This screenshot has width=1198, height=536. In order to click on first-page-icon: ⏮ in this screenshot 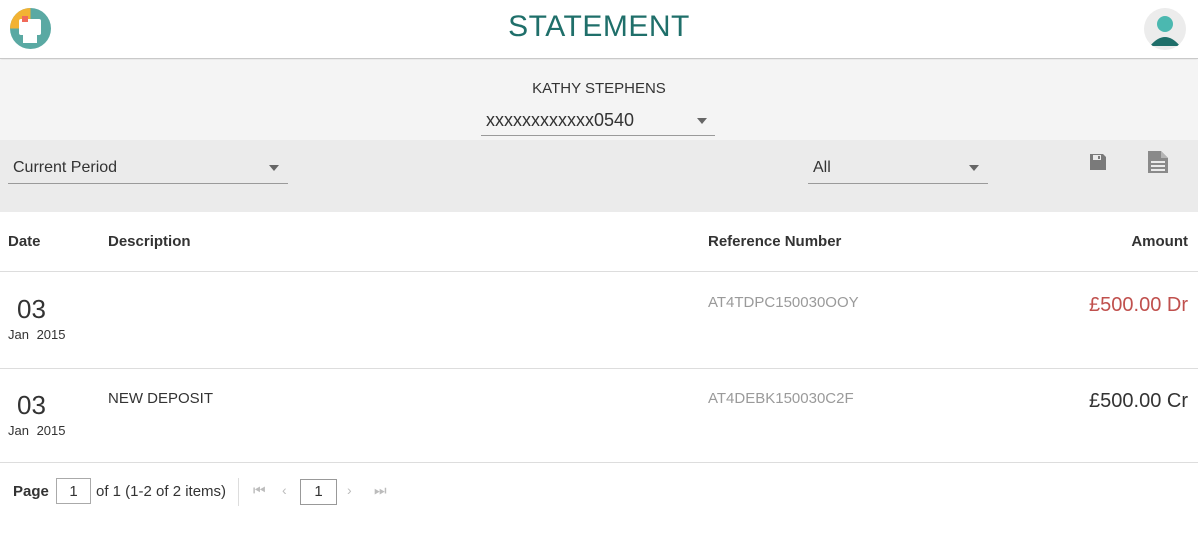, I will do `click(259, 490)`.